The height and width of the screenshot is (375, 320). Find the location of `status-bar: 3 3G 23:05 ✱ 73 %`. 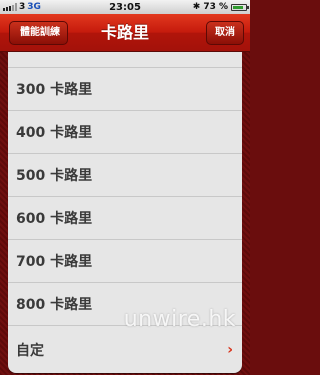

status-bar: 3 3G 23:05 ✱ 73 % is located at coordinates (125, 7).